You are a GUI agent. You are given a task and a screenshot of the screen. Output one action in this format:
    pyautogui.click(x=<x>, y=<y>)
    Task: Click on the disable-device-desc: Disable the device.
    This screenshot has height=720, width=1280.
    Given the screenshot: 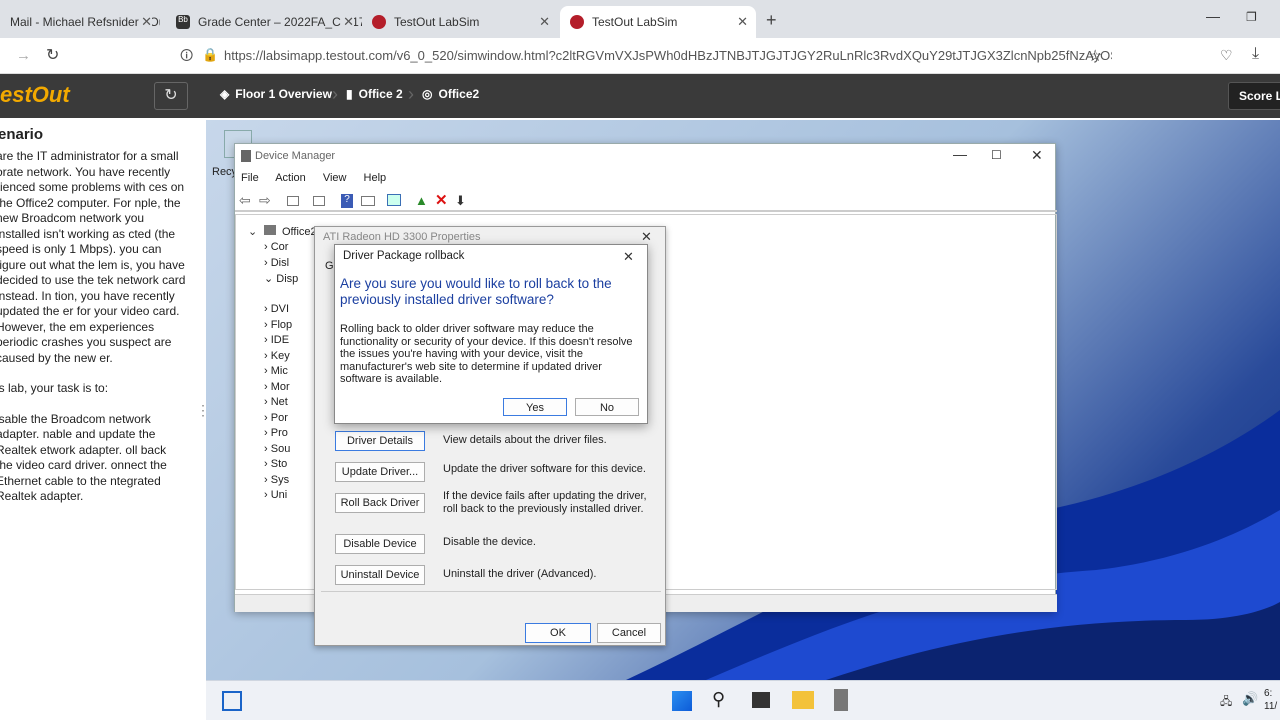 What is the action you would take?
    pyautogui.click(x=489, y=542)
    